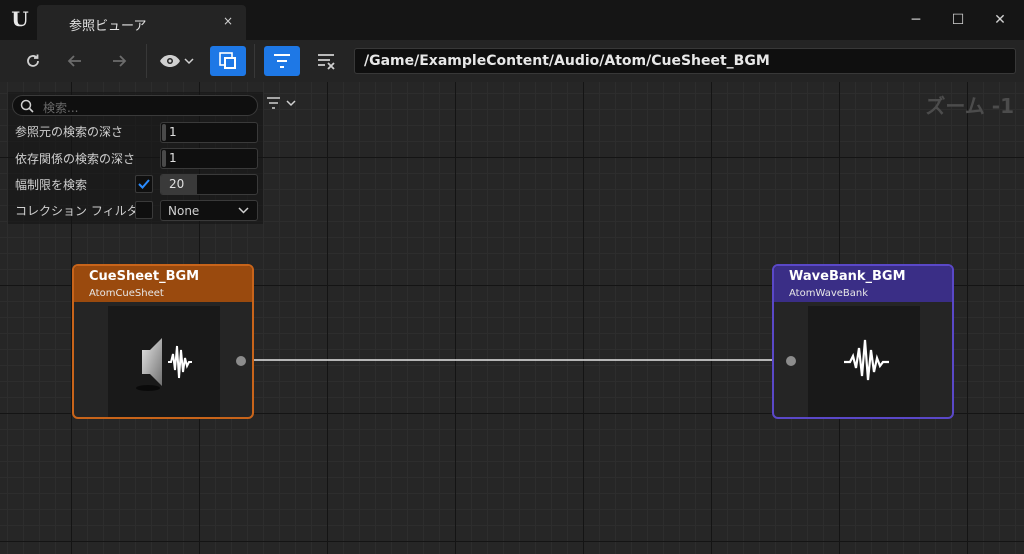 The width and height of the screenshot is (1024, 554). I want to click on refresh-icon, so click(33, 60).